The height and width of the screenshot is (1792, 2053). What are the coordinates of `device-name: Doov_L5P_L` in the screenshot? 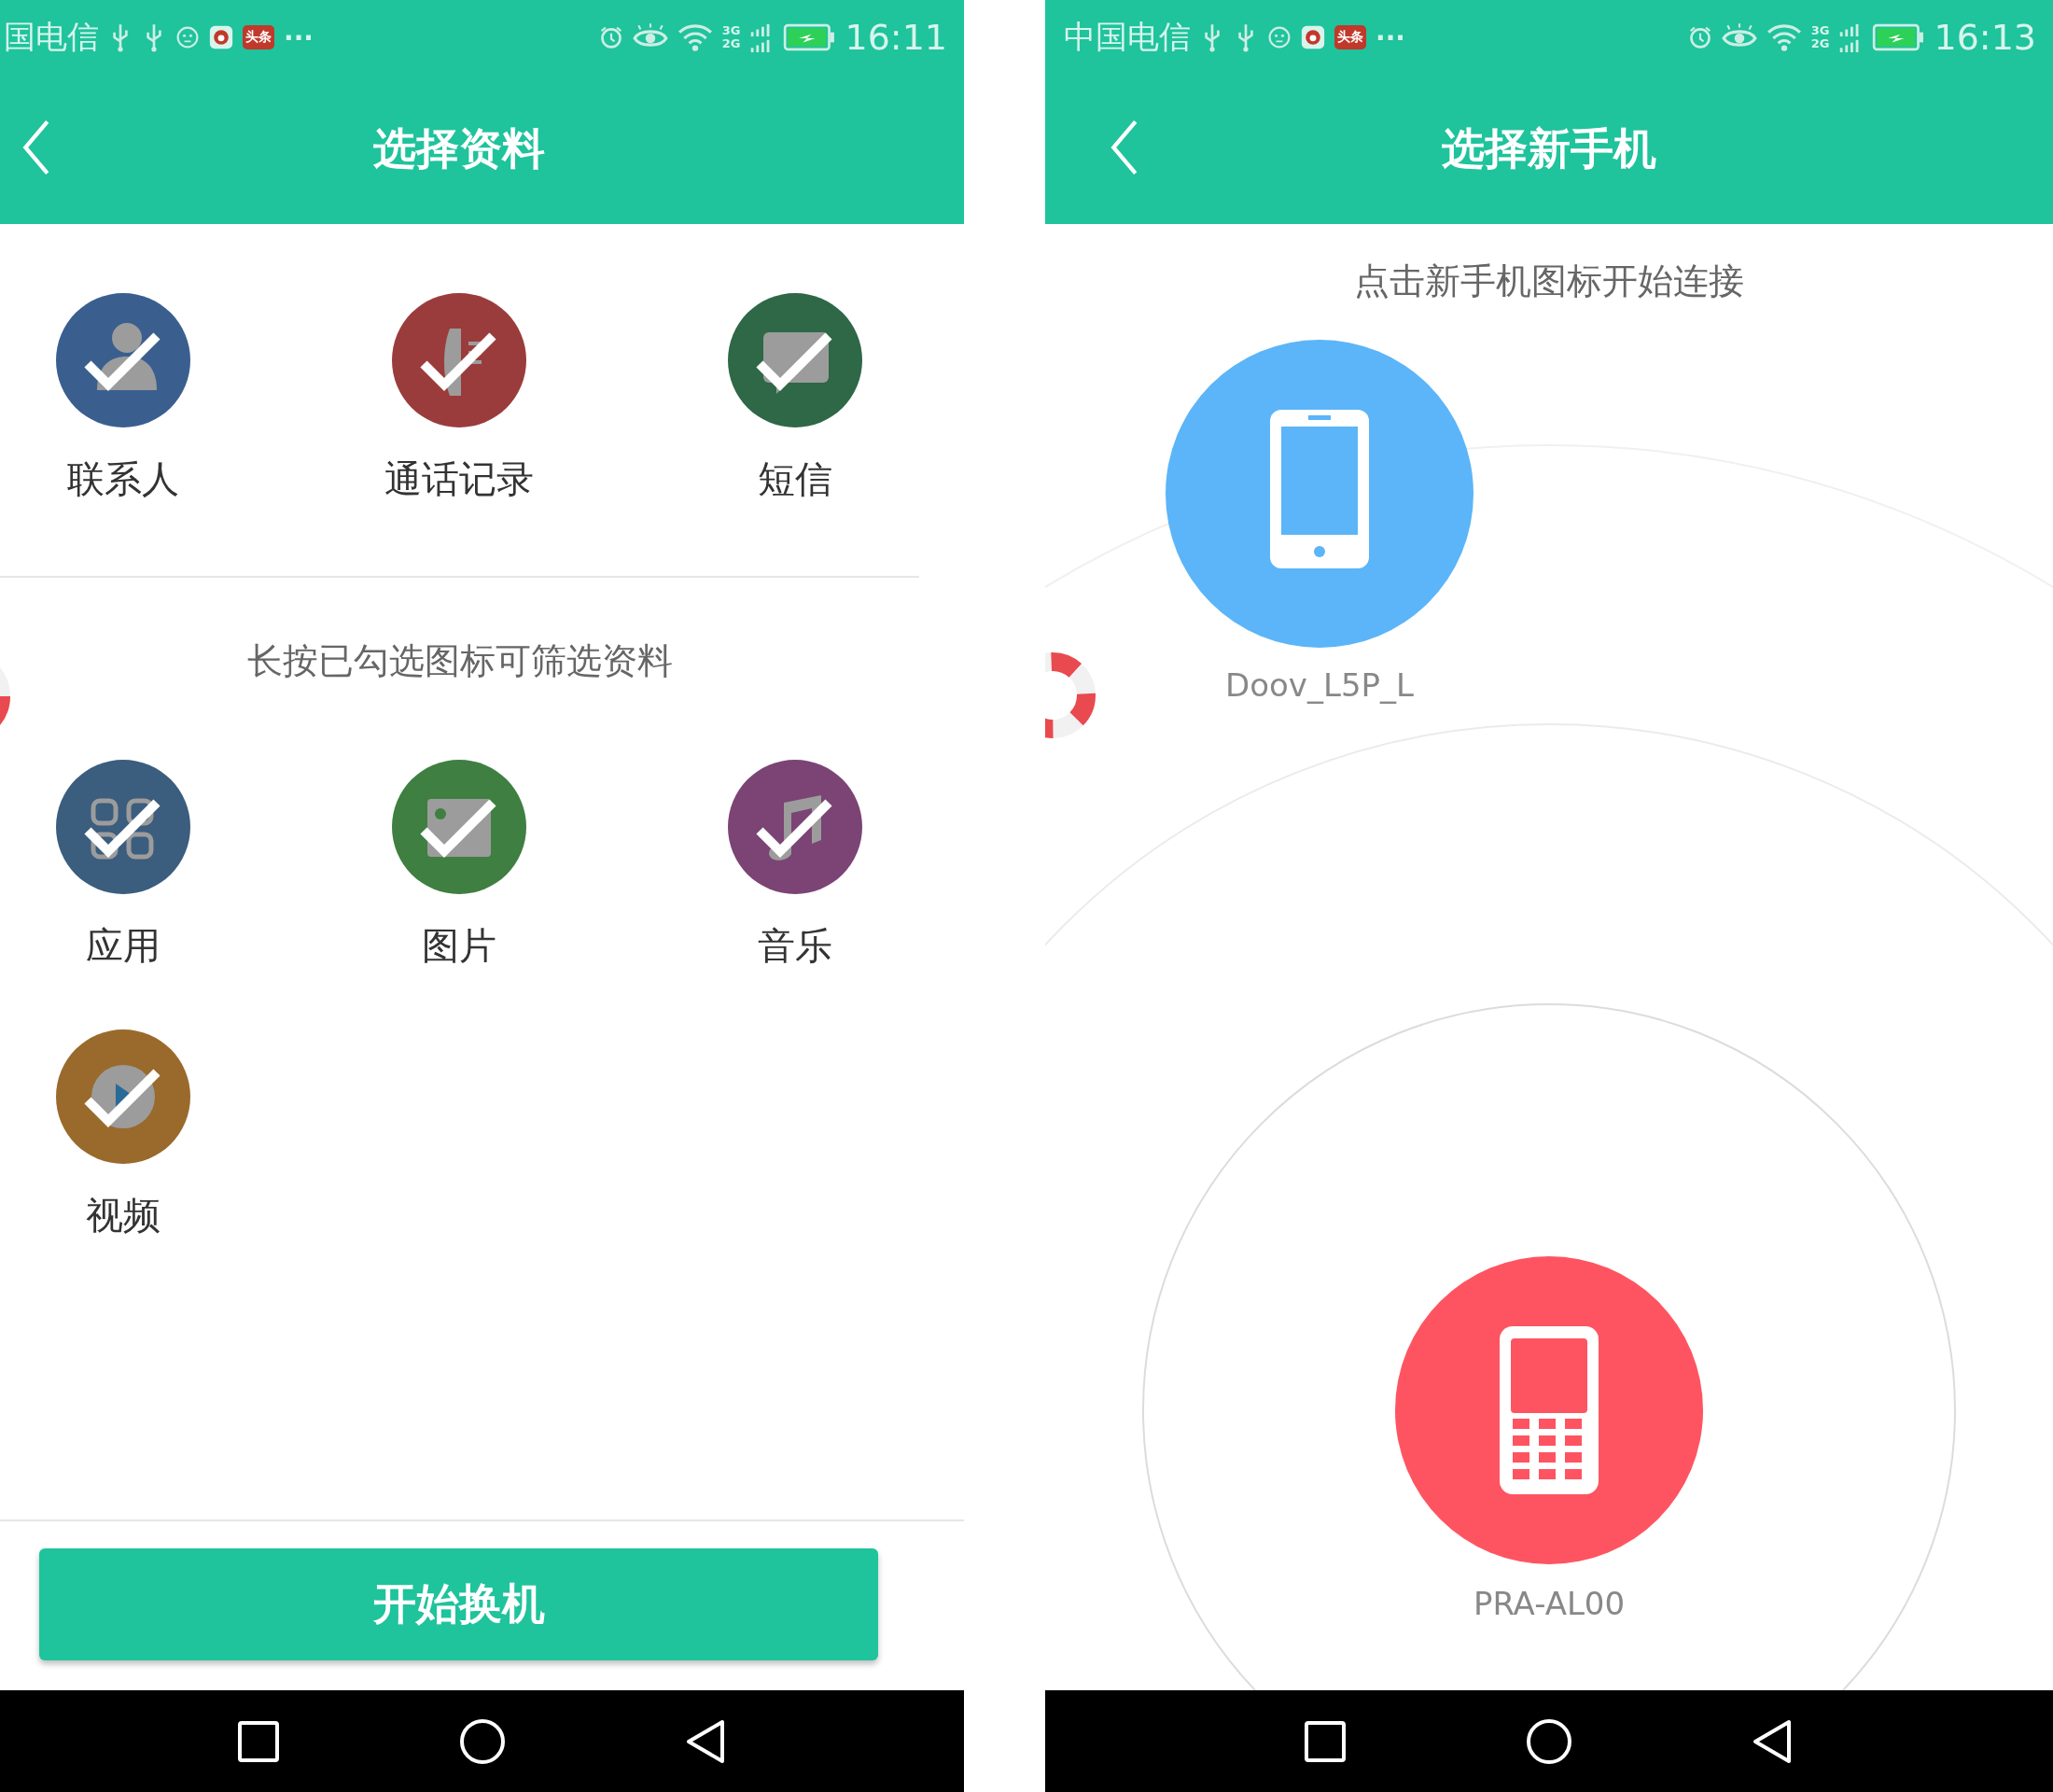 It's located at (1319, 685).